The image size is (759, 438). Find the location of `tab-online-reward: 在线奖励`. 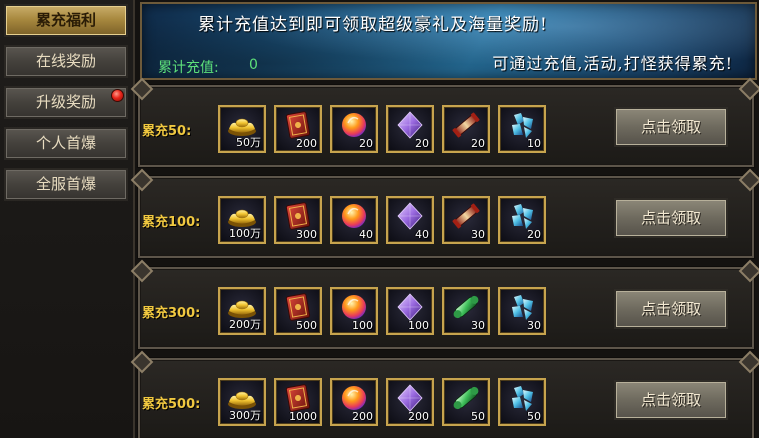

tab-online-reward: 在线奖励 is located at coordinates (66, 61).